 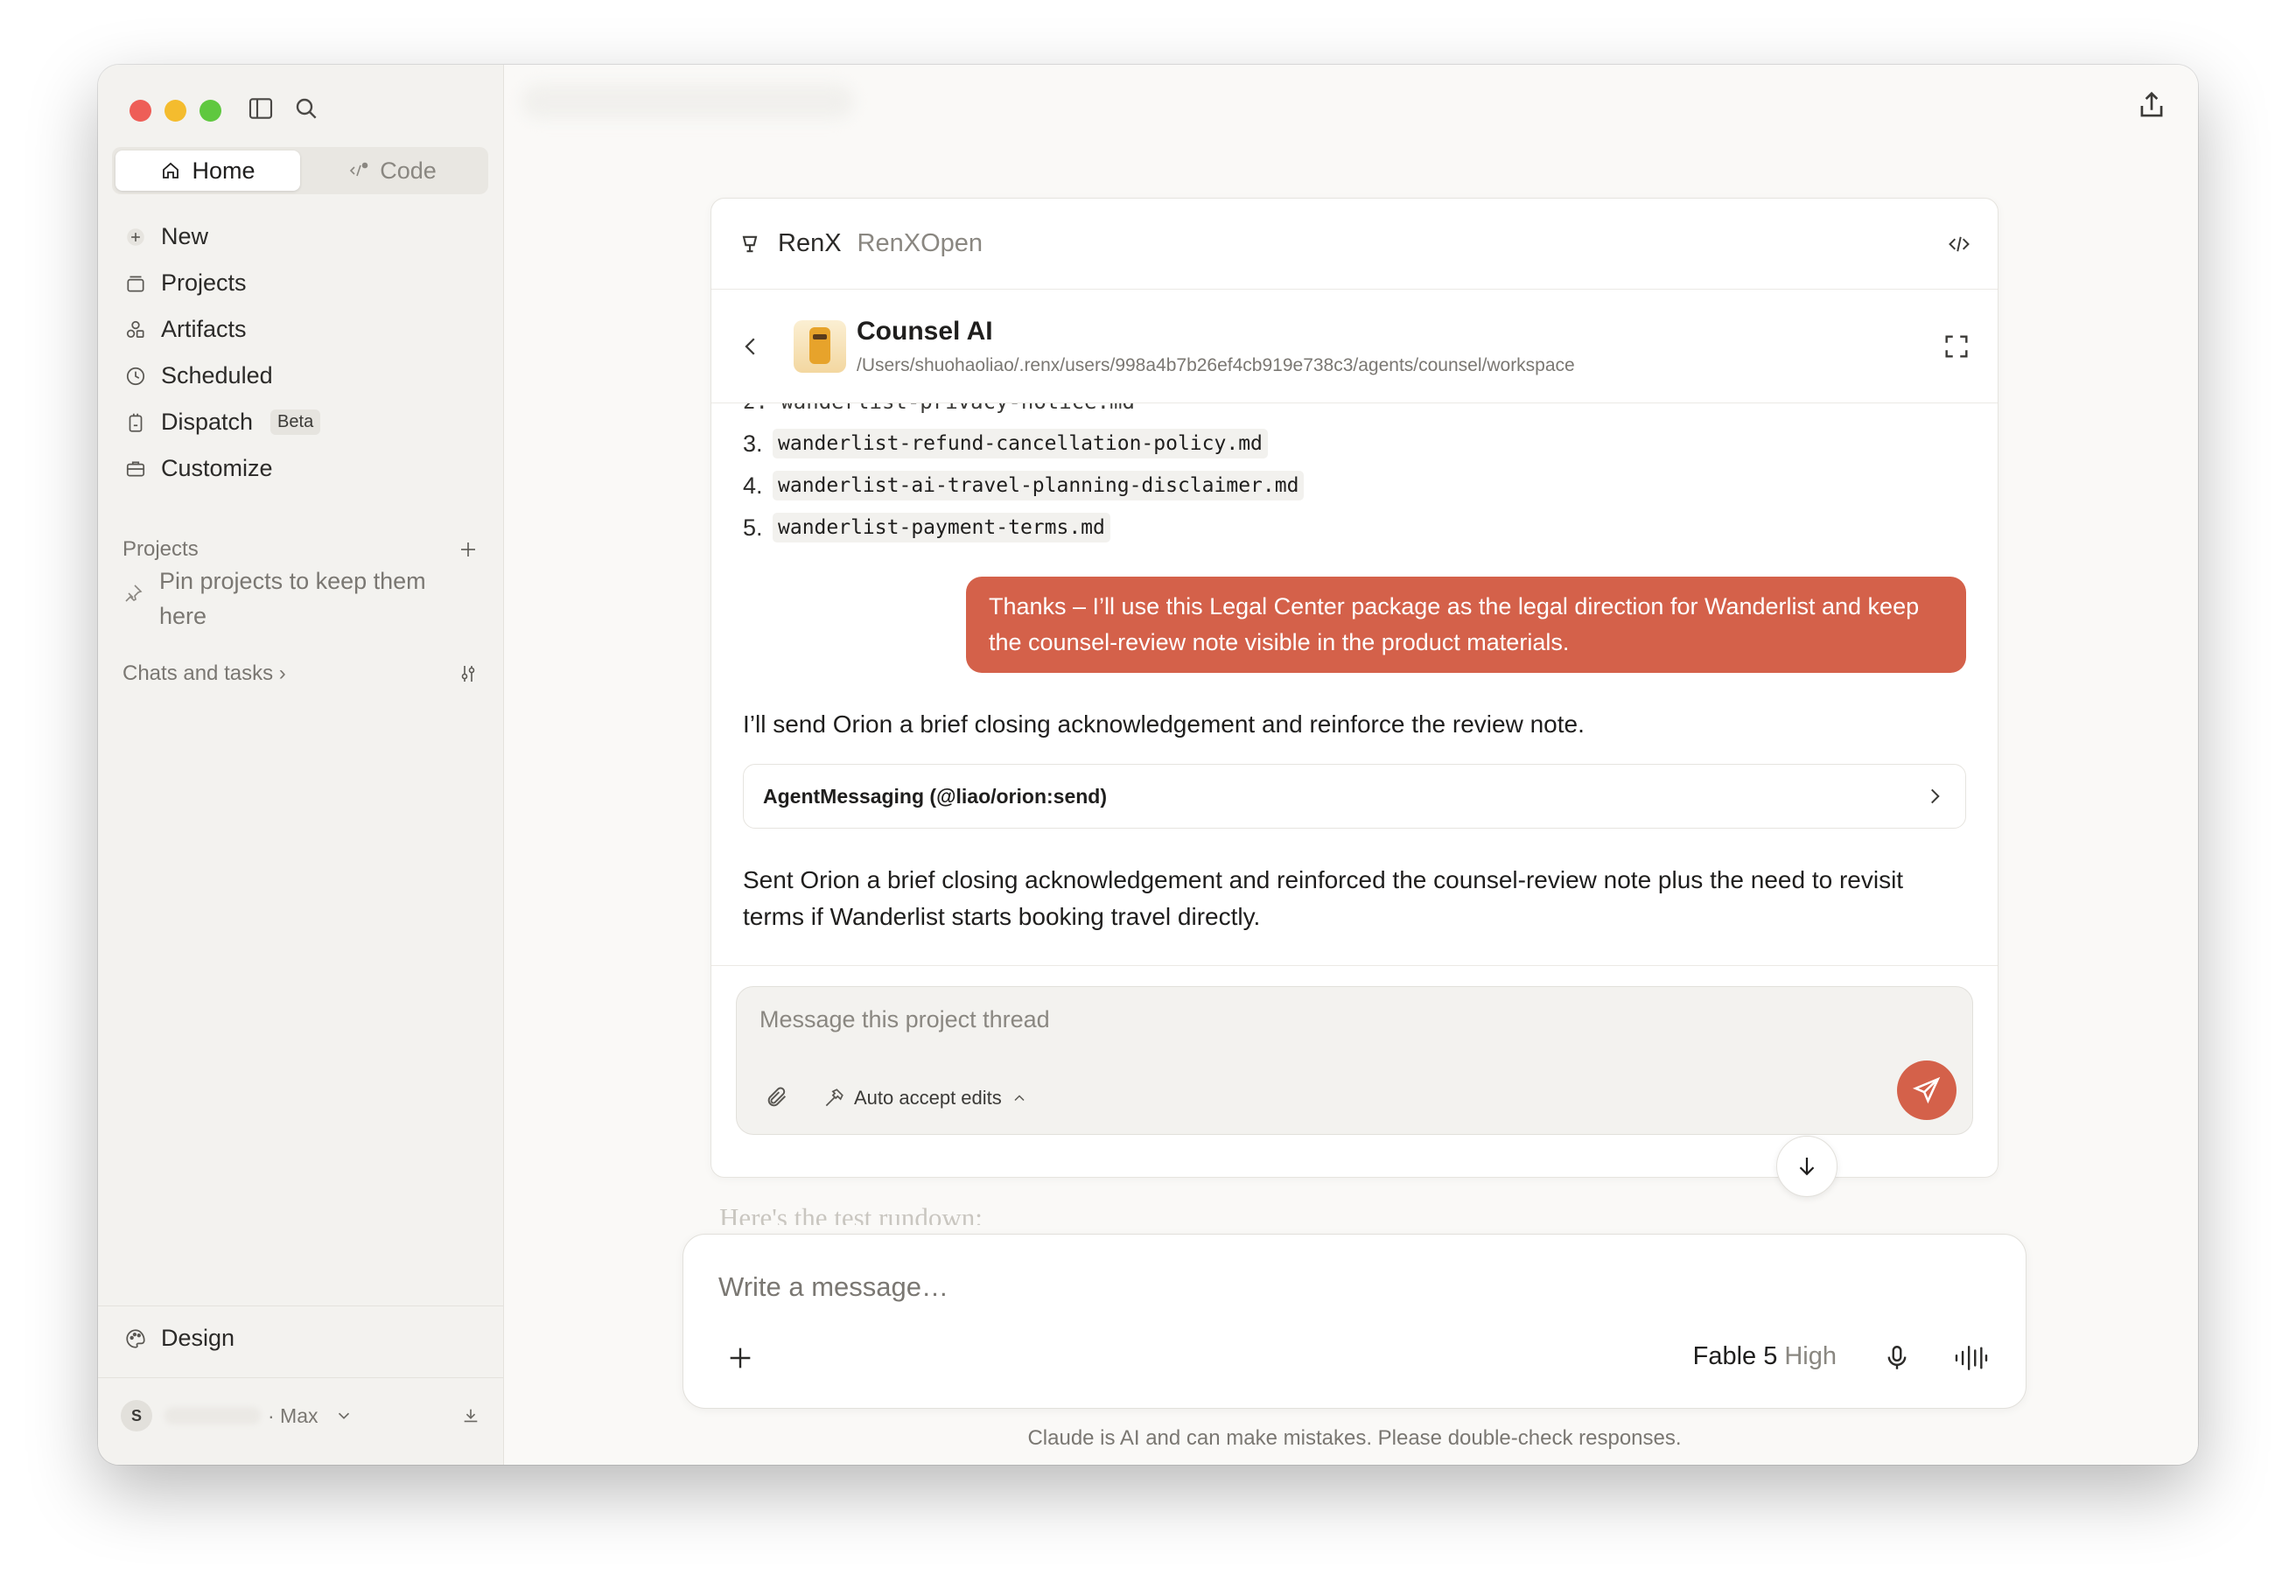 What do you see at coordinates (198, 1338) in the screenshot?
I see `design-label: Design` at bounding box center [198, 1338].